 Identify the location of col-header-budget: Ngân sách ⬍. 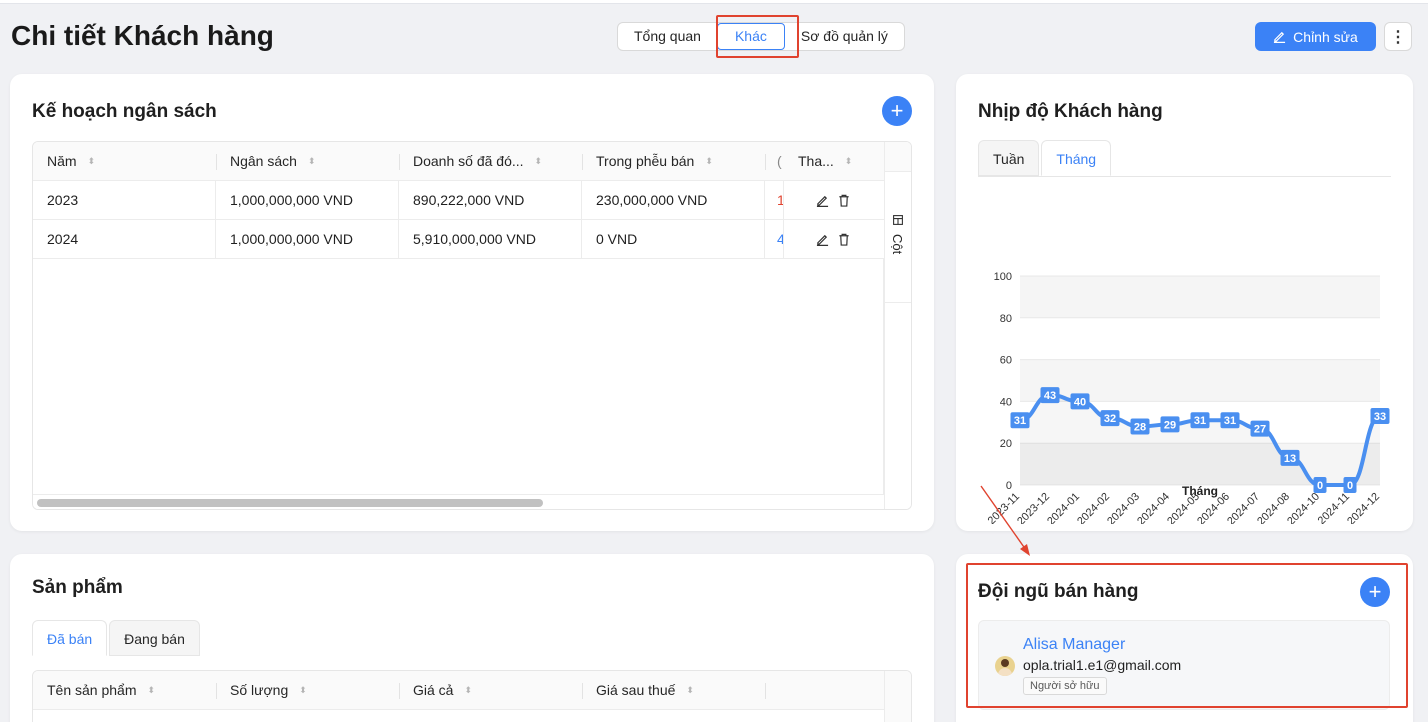
(307, 161).